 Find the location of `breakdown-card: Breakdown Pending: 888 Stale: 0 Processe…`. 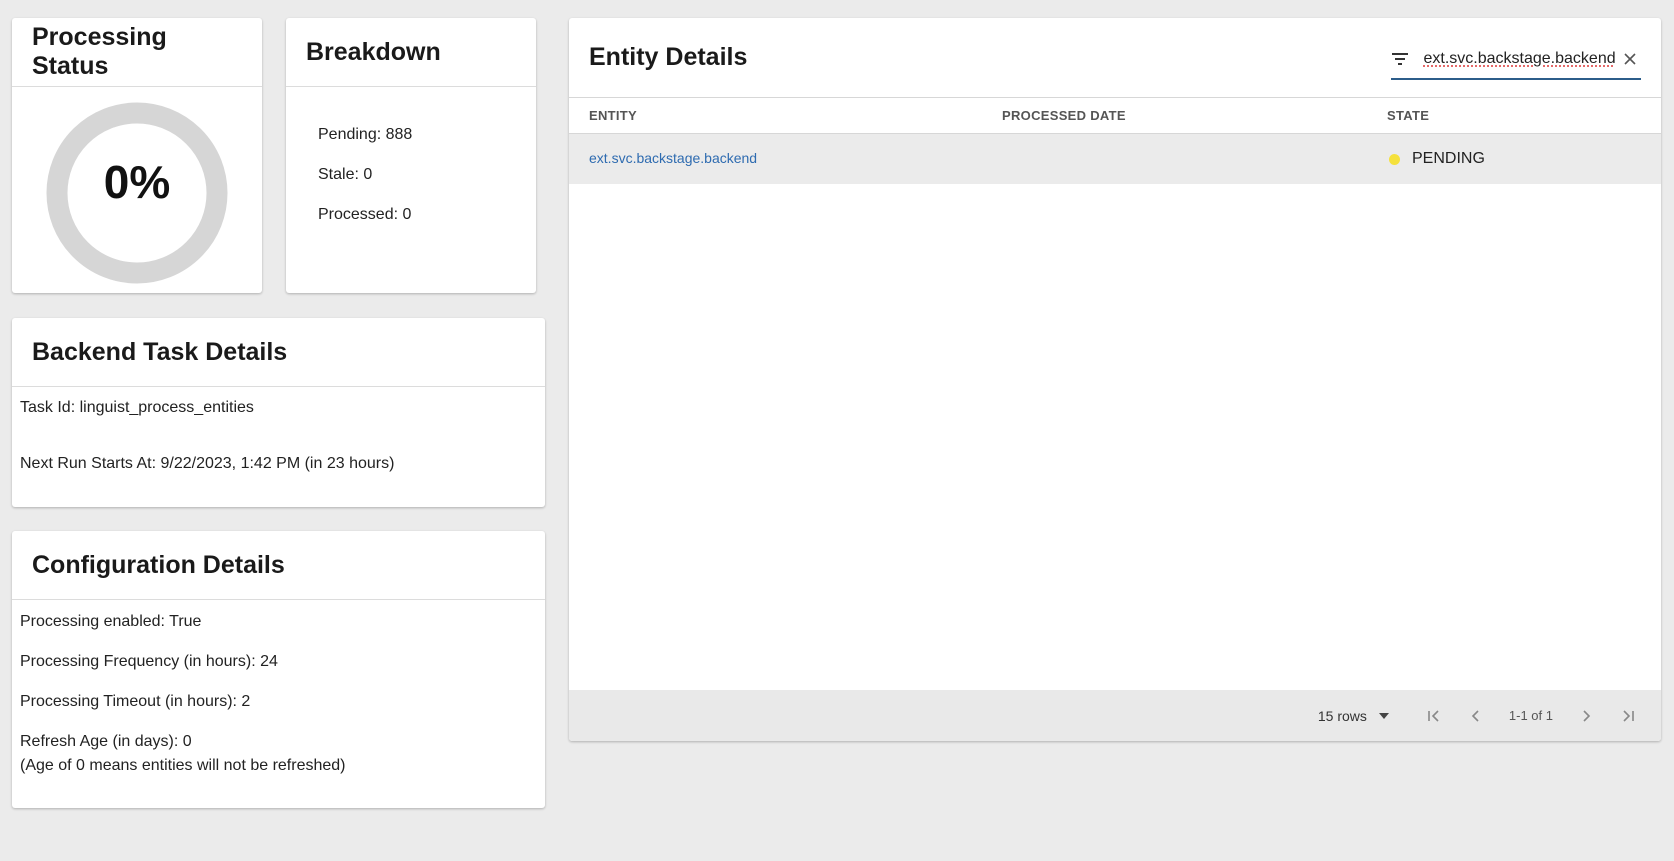

breakdown-card: Breakdown Pending: 888 Stale: 0 Processe… is located at coordinates (411, 155).